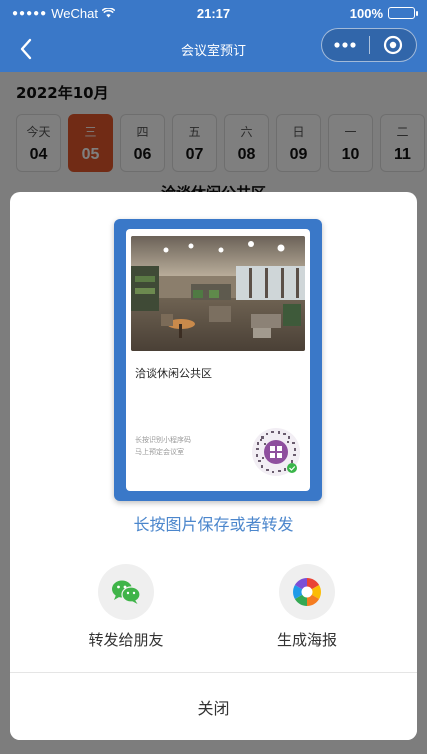 Image resolution: width=427 pixels, height=754 pixels. What do you see at coordinates (383, 13) in the screenshot?
I see `battery-status: 100%` at bounding box center [383, 13].